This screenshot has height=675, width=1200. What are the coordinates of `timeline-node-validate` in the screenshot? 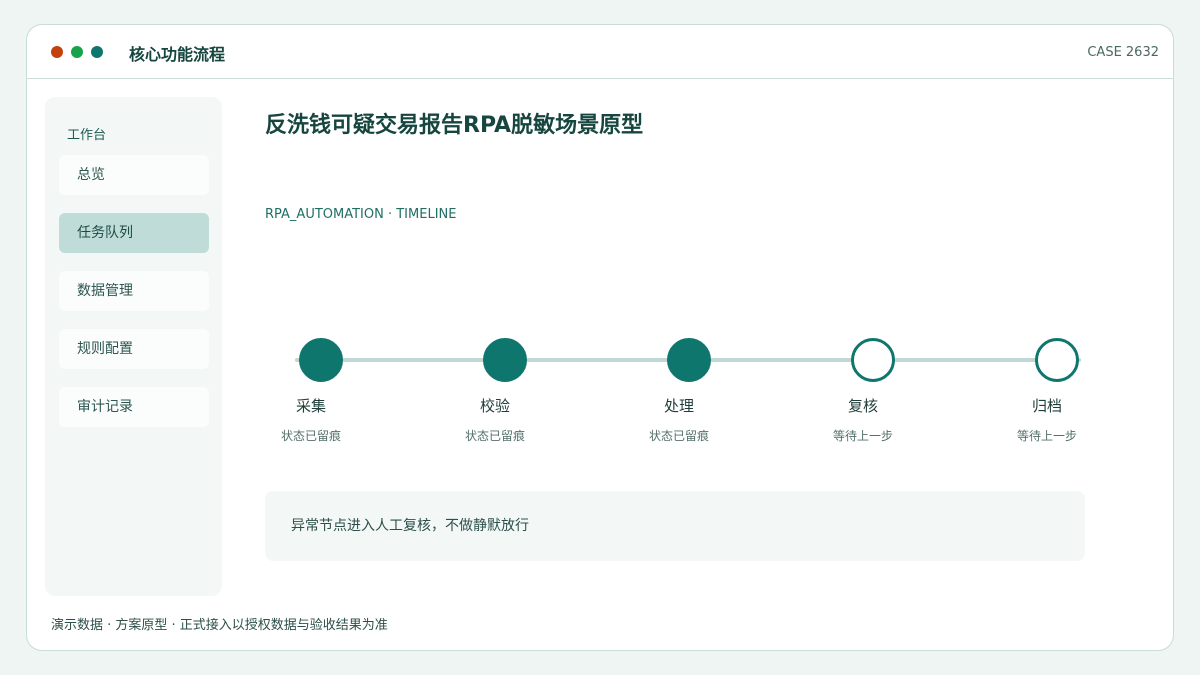 It's located at (505, 360).